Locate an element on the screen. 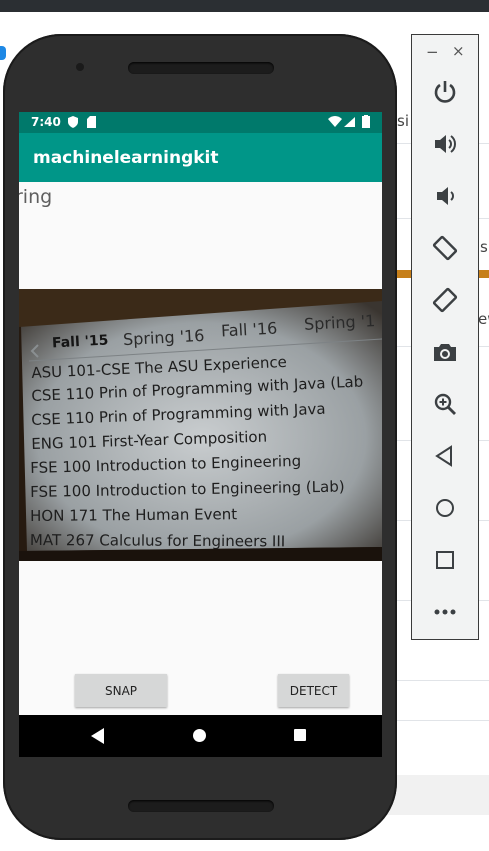 The image size is (489, 851). overview-icon is located at coordinates (445, 560).